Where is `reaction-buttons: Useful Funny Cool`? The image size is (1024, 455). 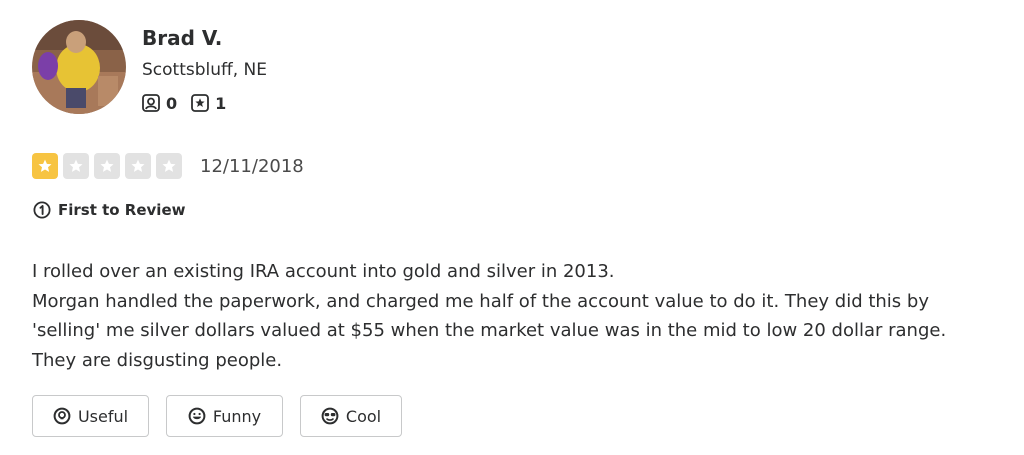 reaction-buttons: Useful Funny Cool is located at coordinates (217, 416).